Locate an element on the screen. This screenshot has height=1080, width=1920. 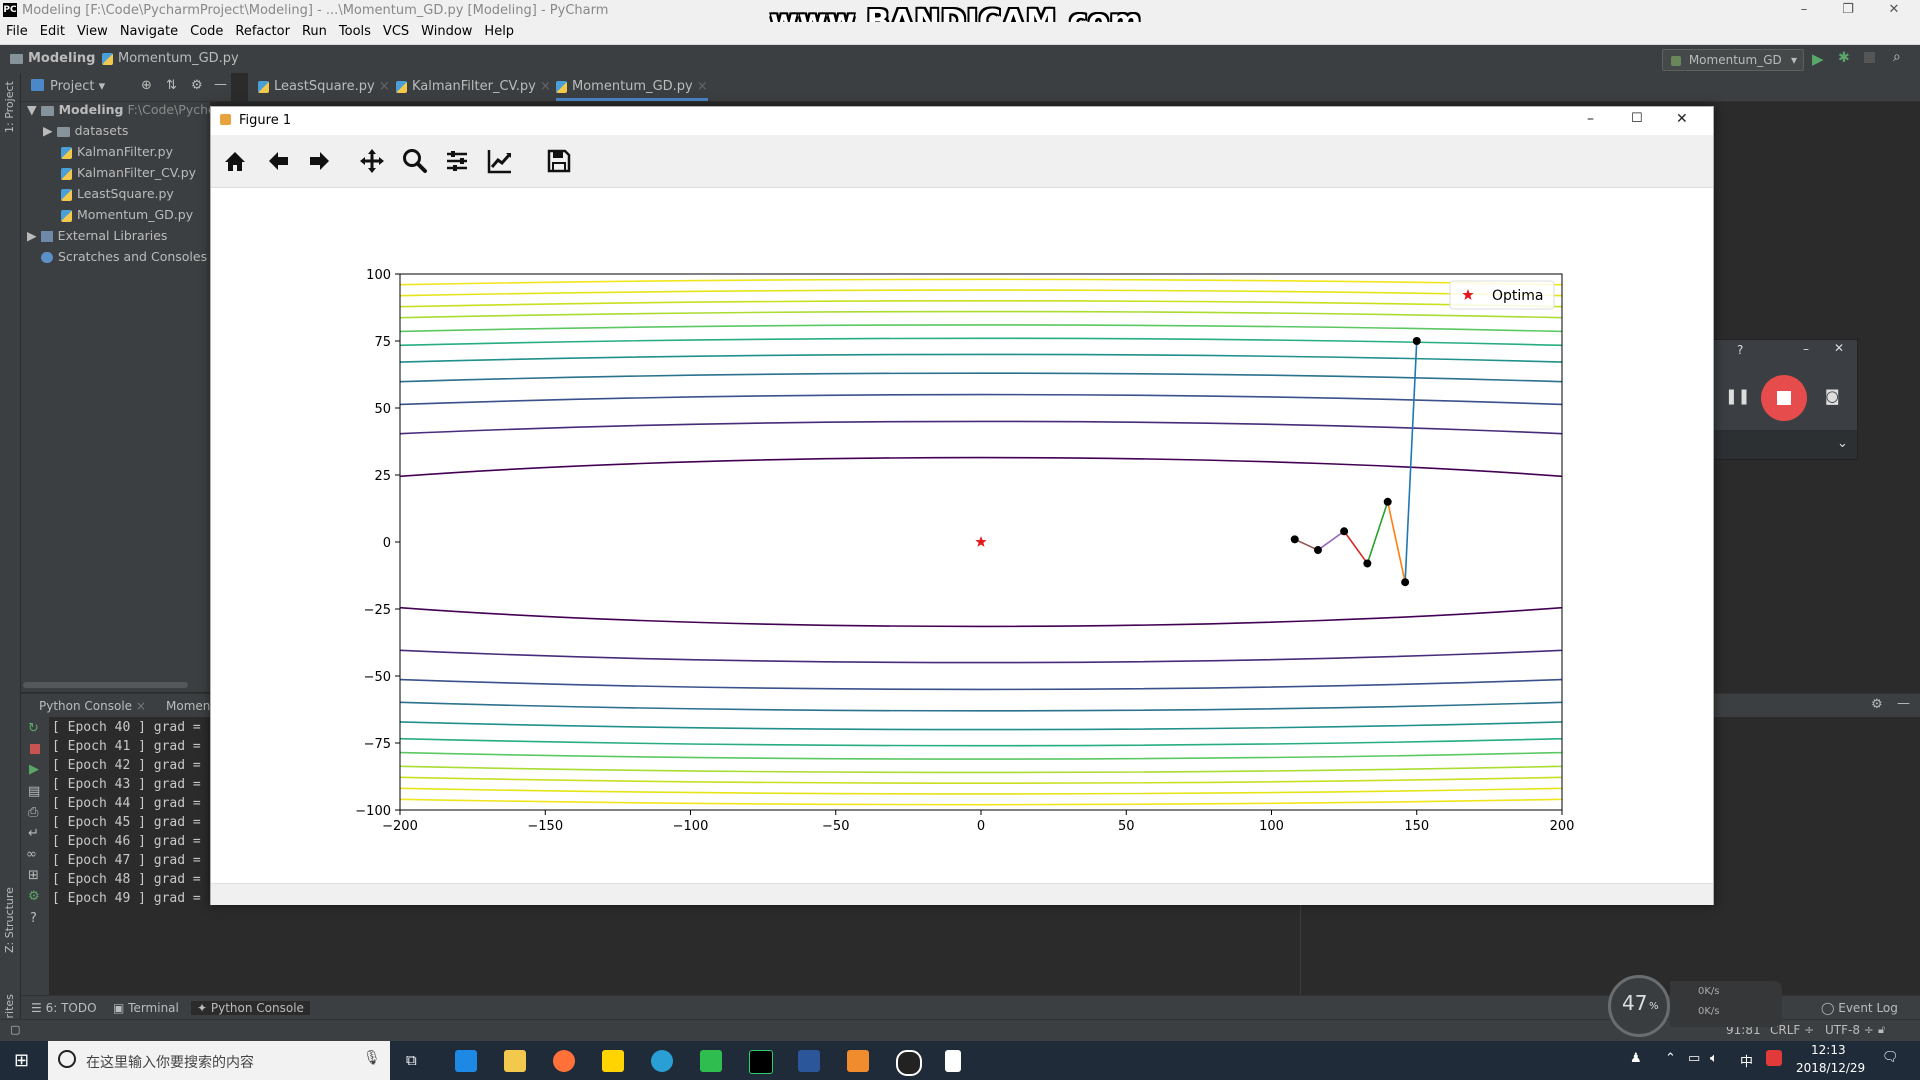
pause-icon: ❚❚ is located at coordinates (1737, 396).